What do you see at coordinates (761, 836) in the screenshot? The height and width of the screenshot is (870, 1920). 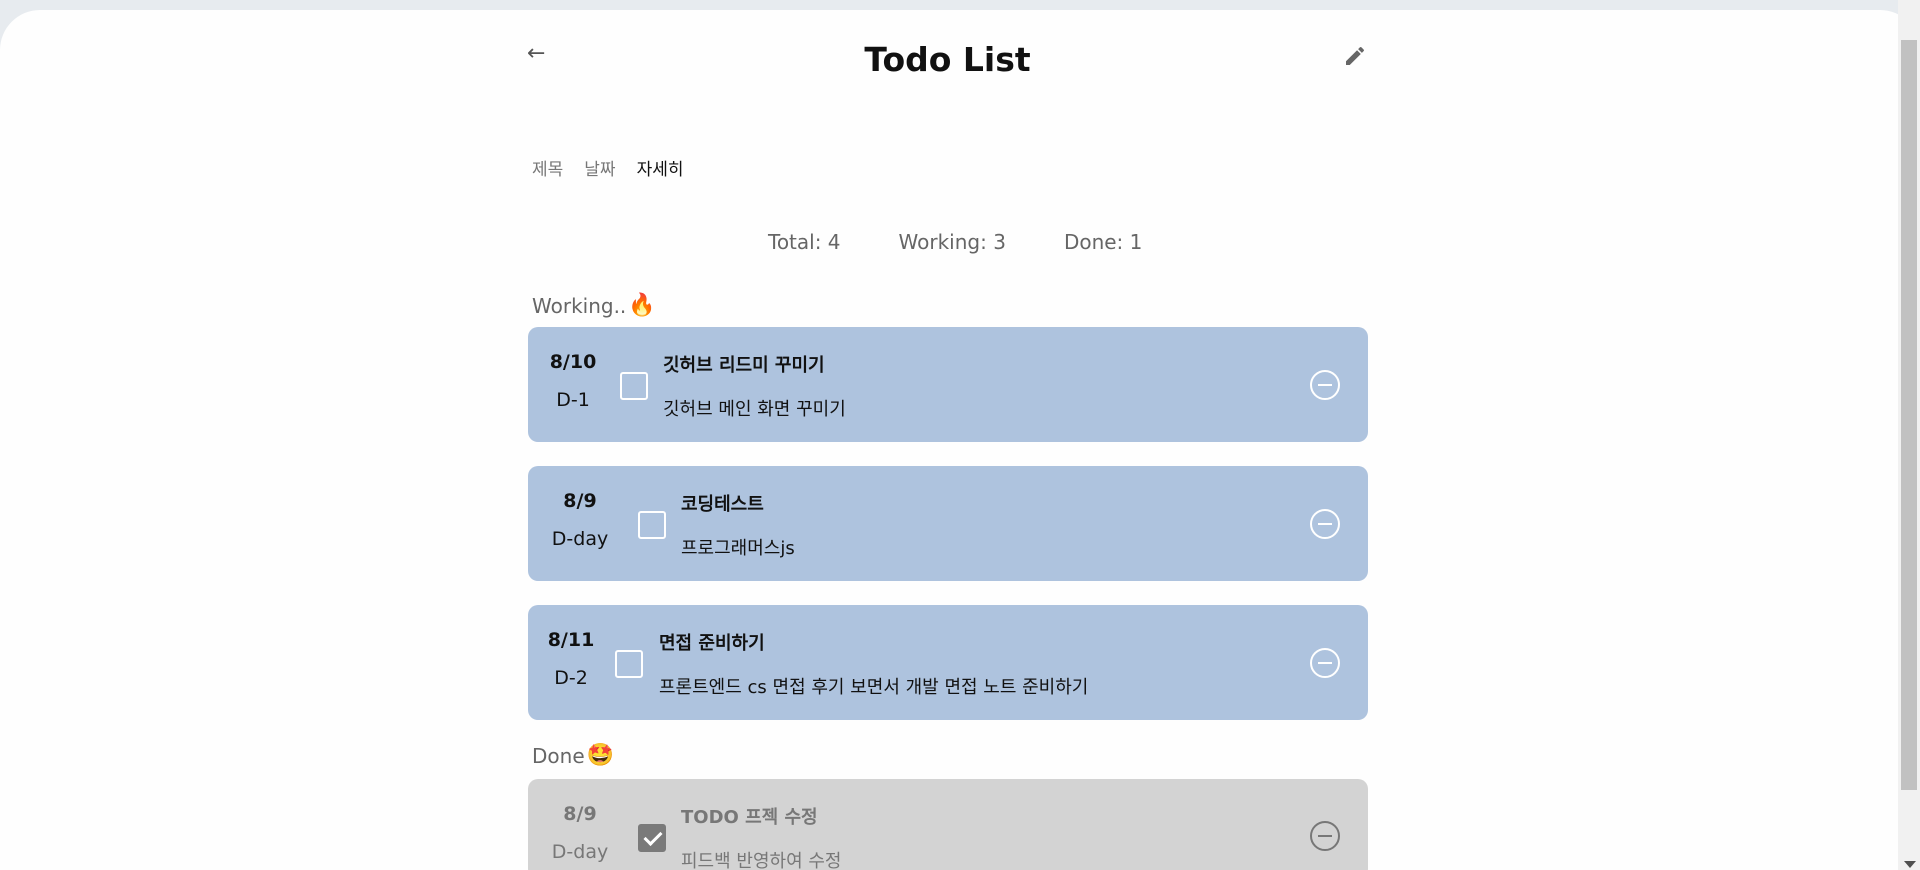 I see `text-column: TODO 프젝 수정 피드백 반영하여 수정` at bounding box center [761, 836].